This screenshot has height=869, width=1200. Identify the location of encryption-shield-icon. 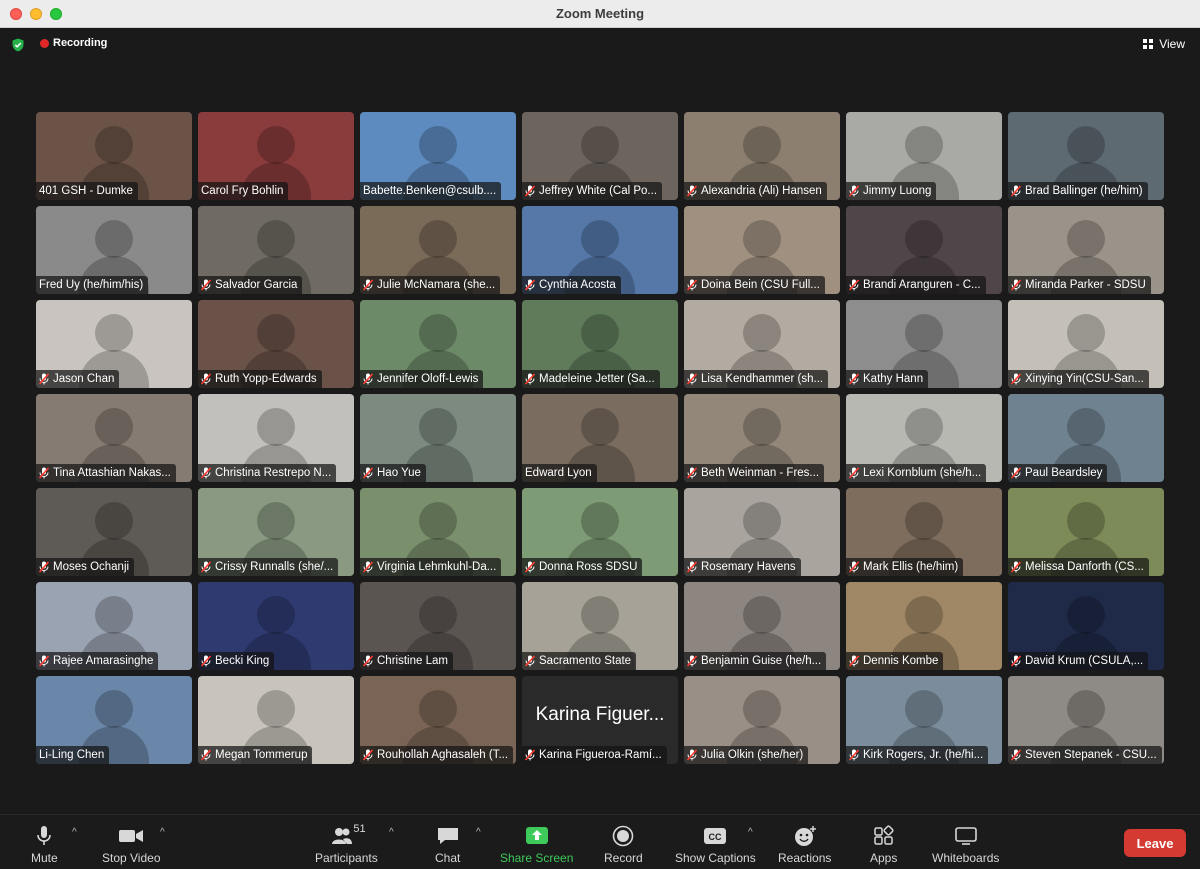
(18, 45).